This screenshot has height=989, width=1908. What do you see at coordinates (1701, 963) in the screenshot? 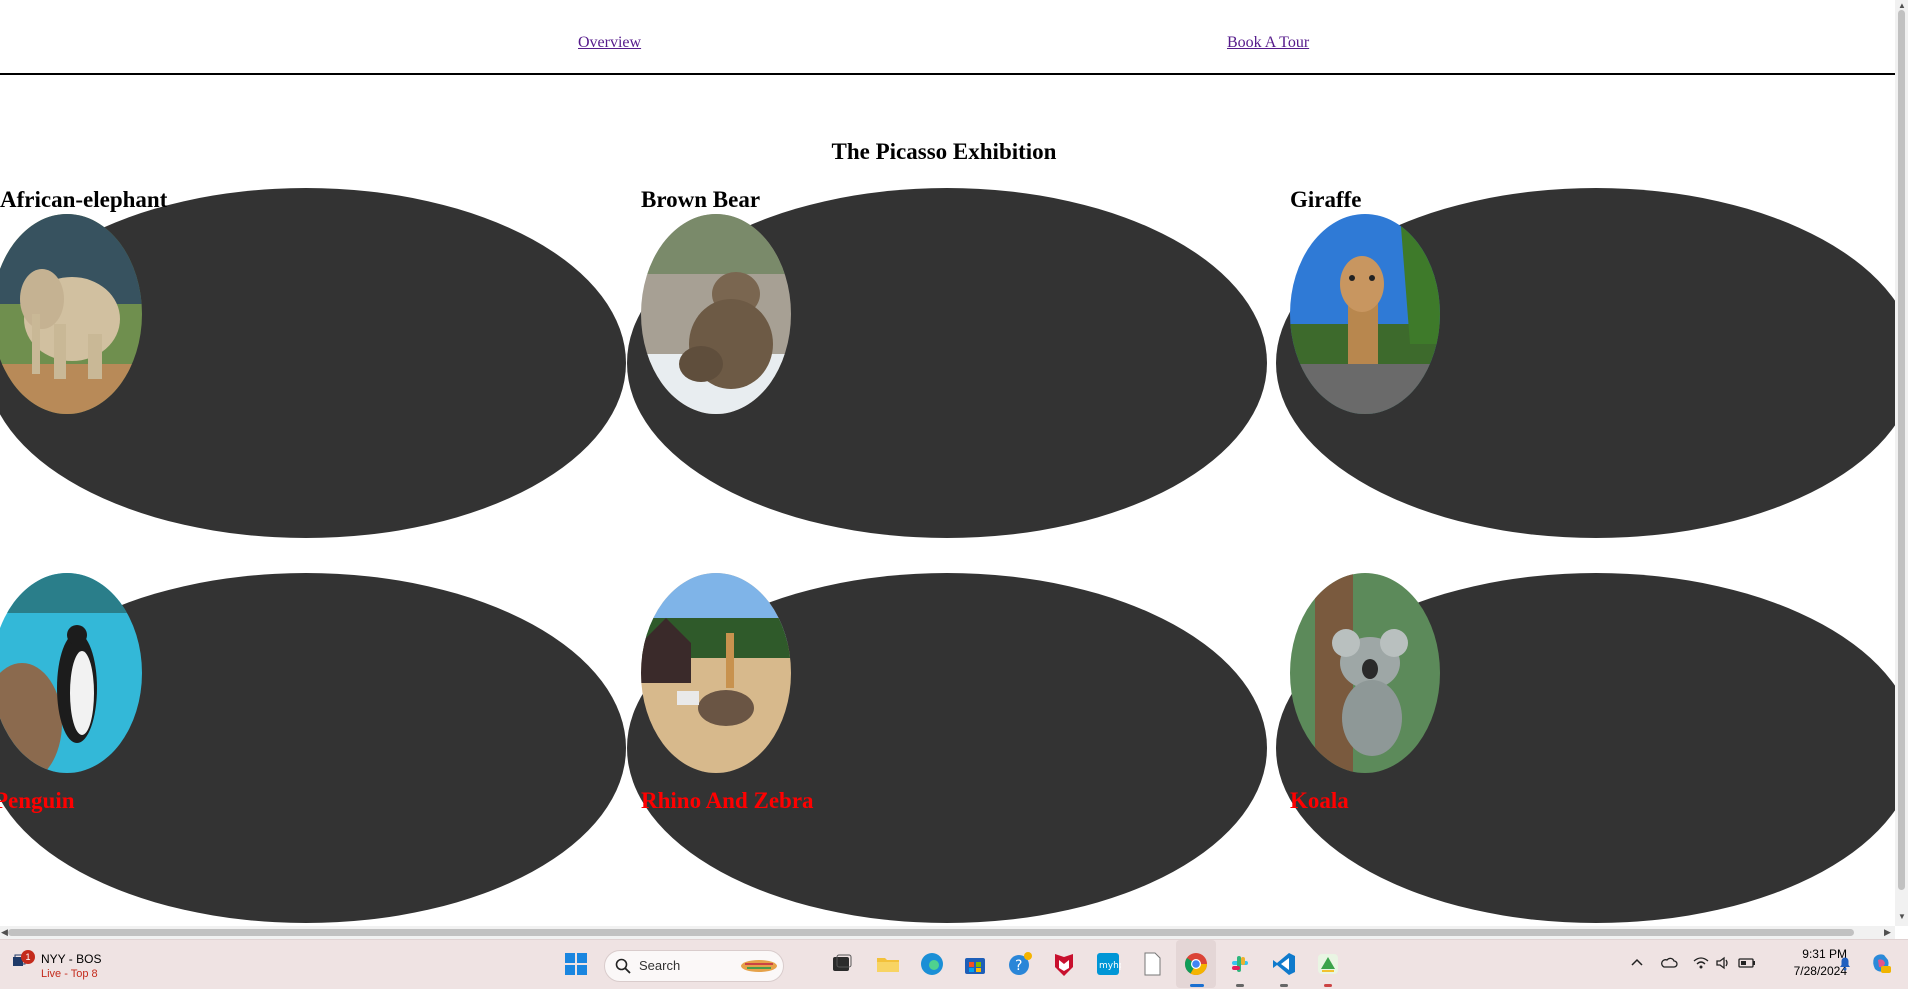
I see `wifi-icon` at bounding box center [1701, 963].